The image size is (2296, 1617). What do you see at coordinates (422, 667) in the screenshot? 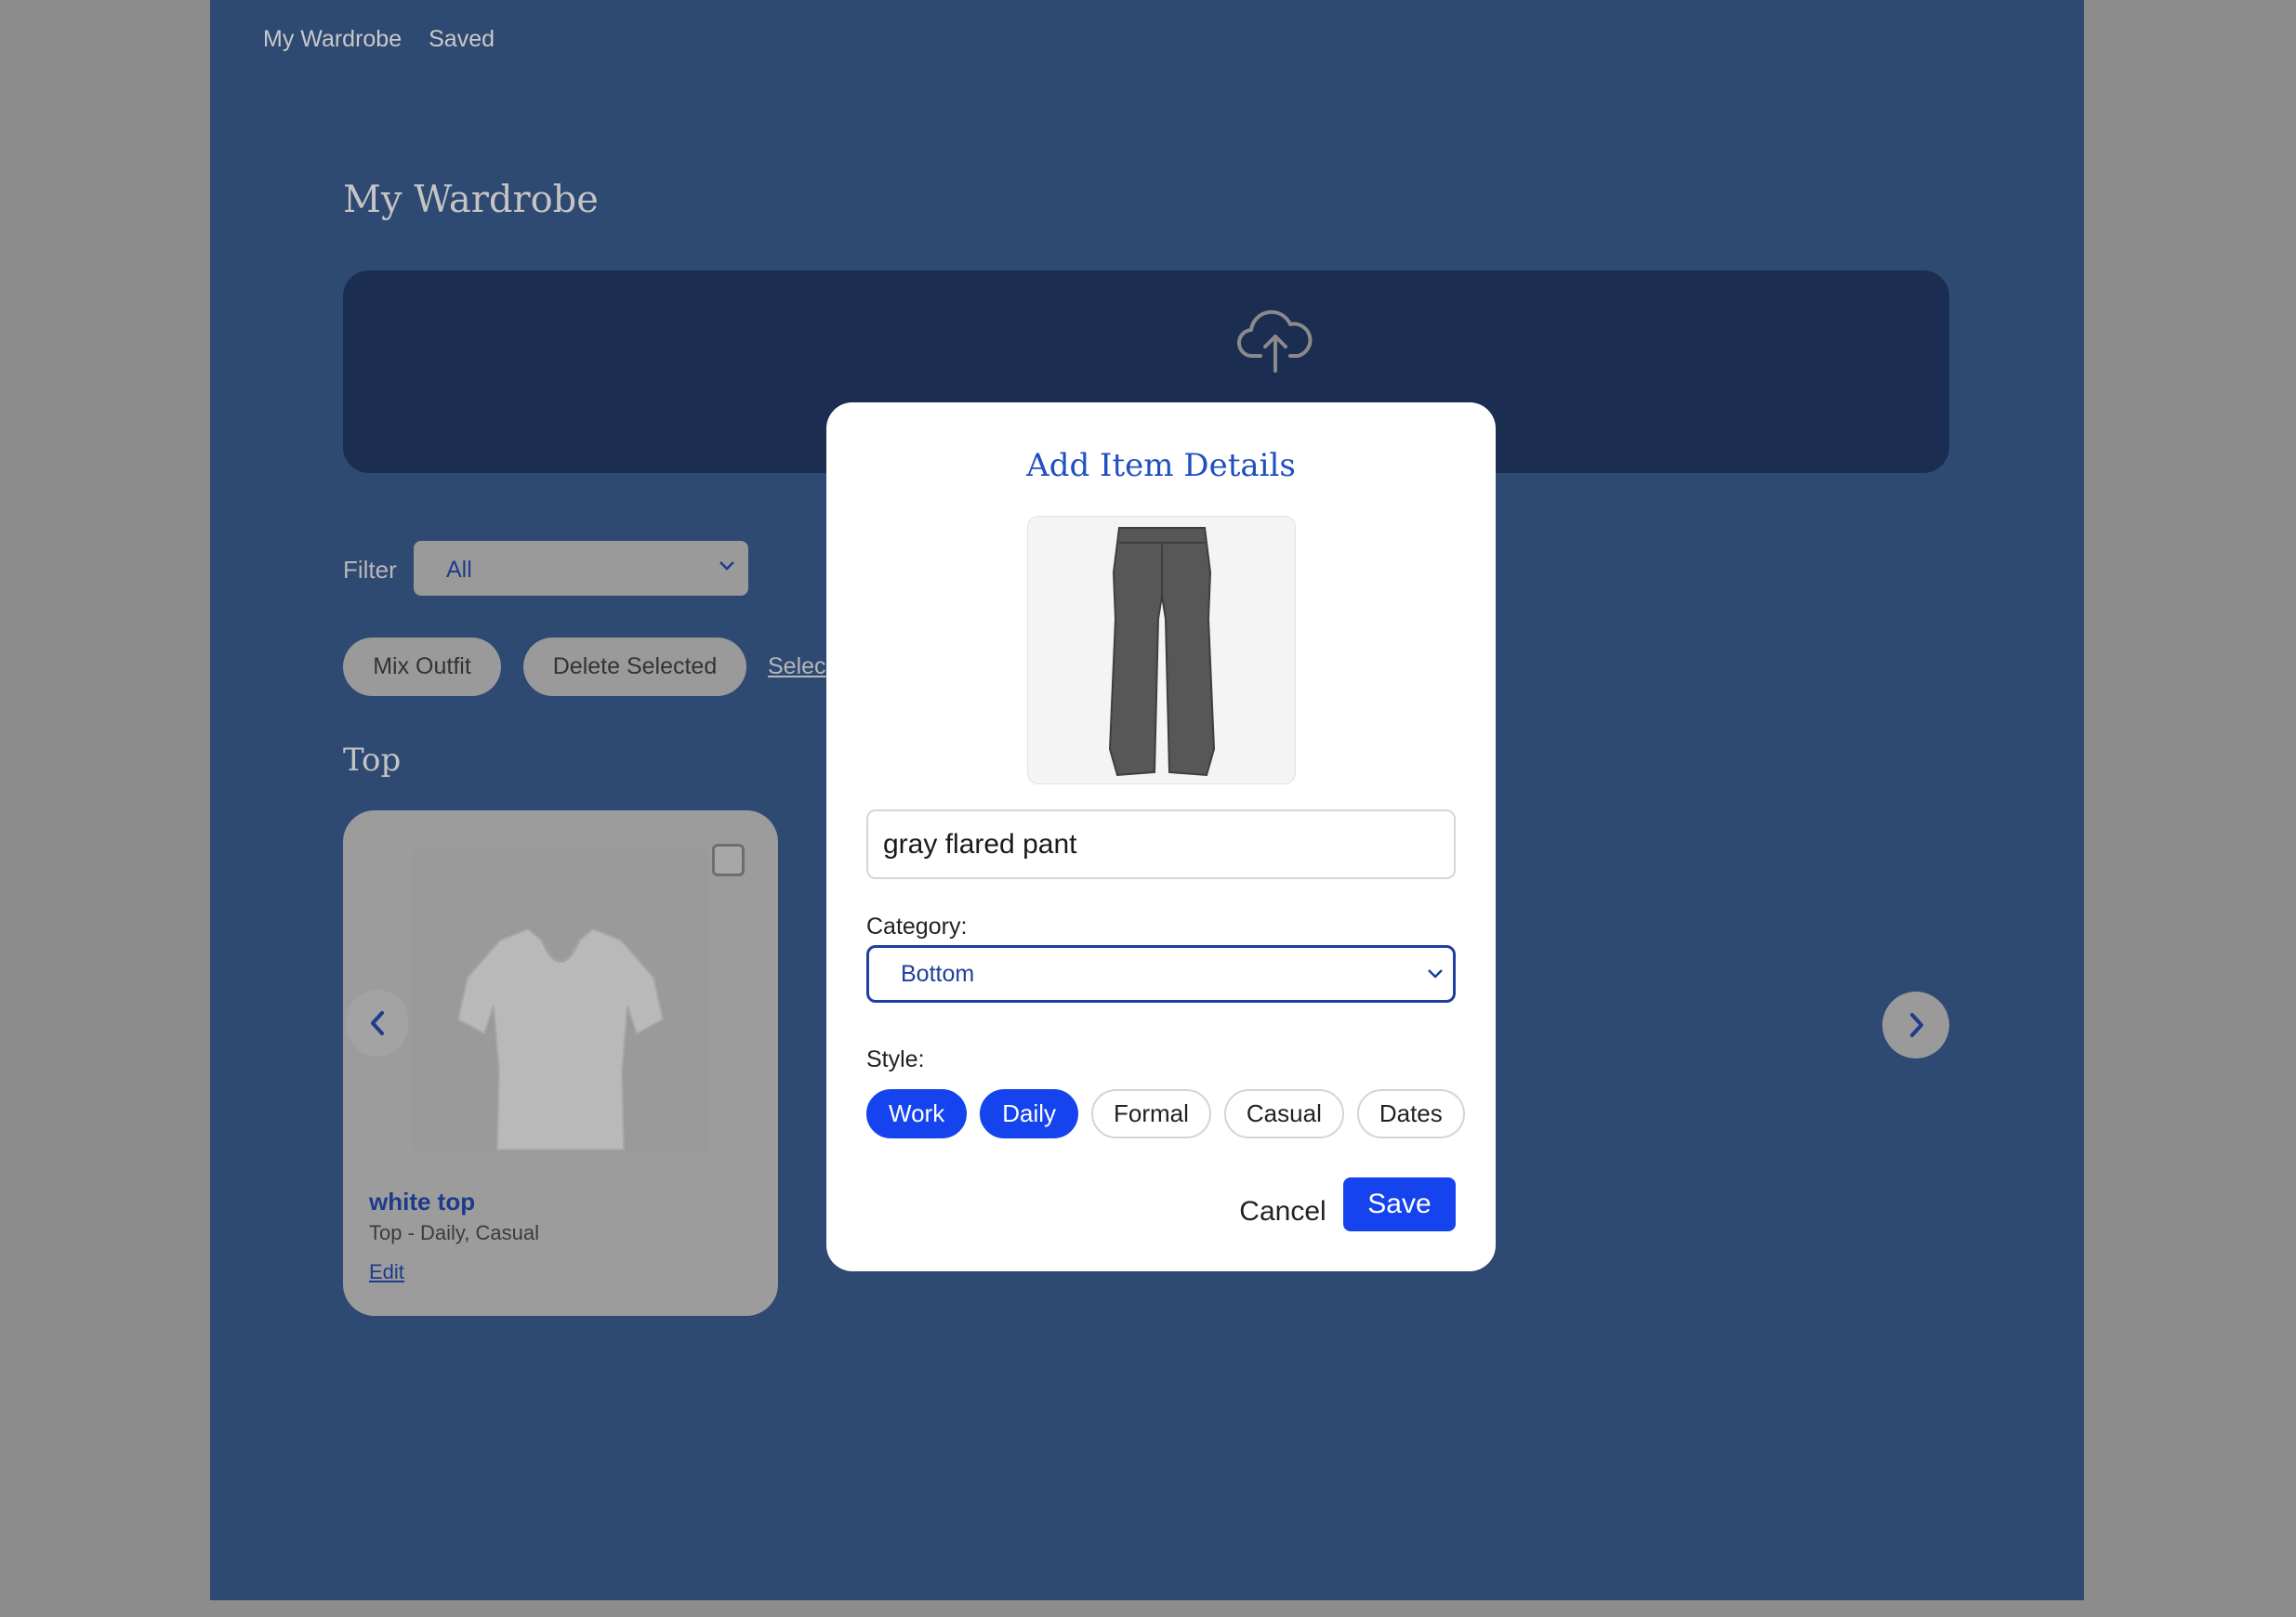
I see `mix-outfit-button: Mix Outfit` at bounding box center [422, 667].